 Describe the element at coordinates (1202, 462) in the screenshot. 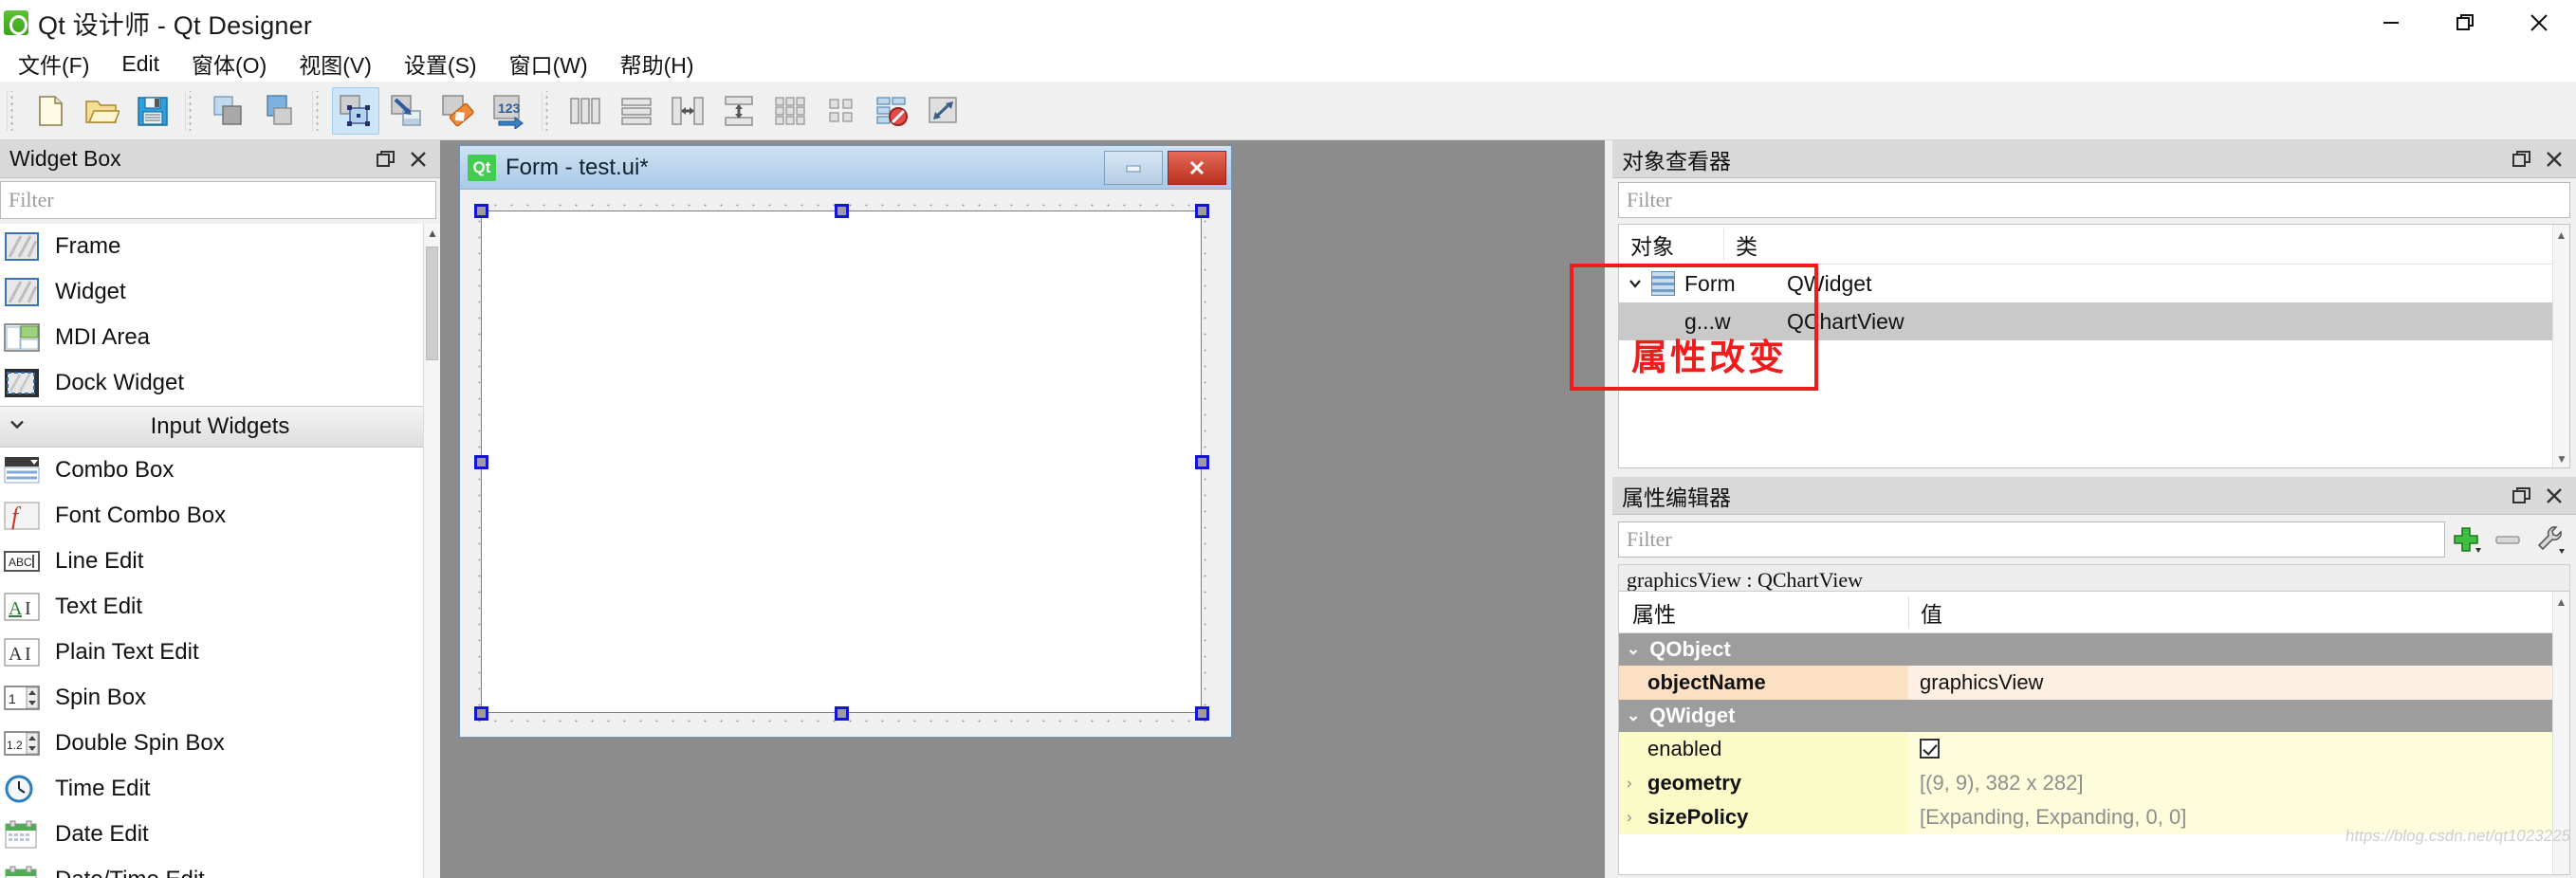

I see `selection-handle-middle-right` at that location.